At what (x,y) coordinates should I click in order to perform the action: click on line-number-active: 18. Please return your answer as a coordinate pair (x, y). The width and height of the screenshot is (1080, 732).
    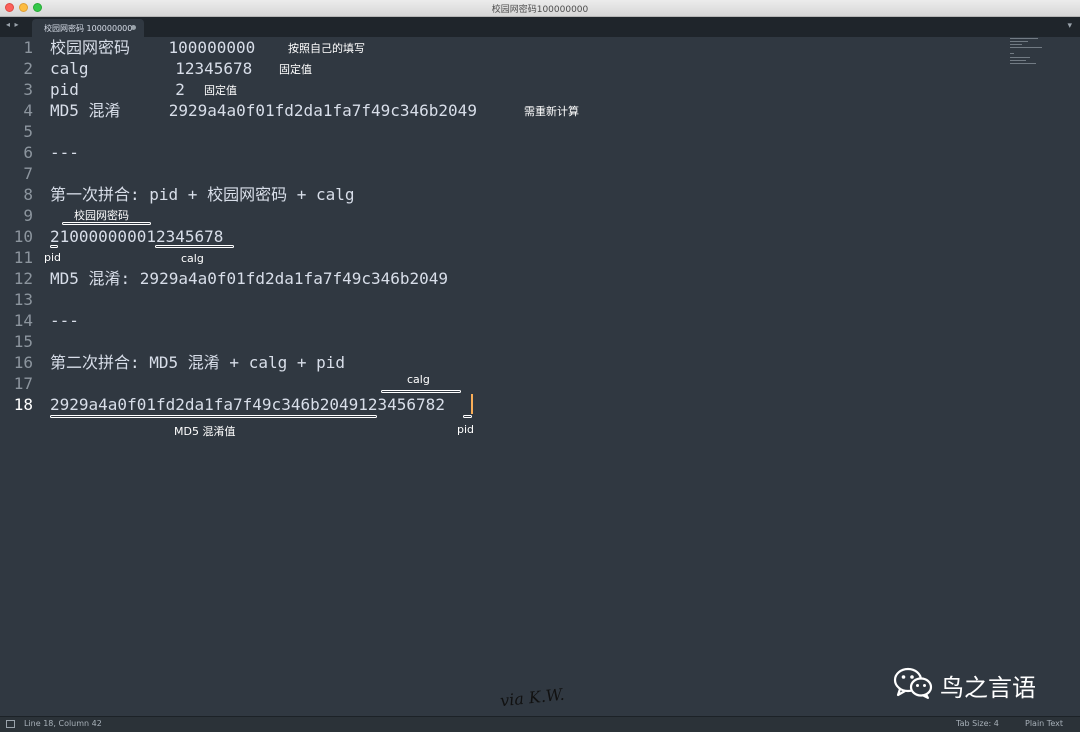
    Looking at the image, I should click on (23, 404).